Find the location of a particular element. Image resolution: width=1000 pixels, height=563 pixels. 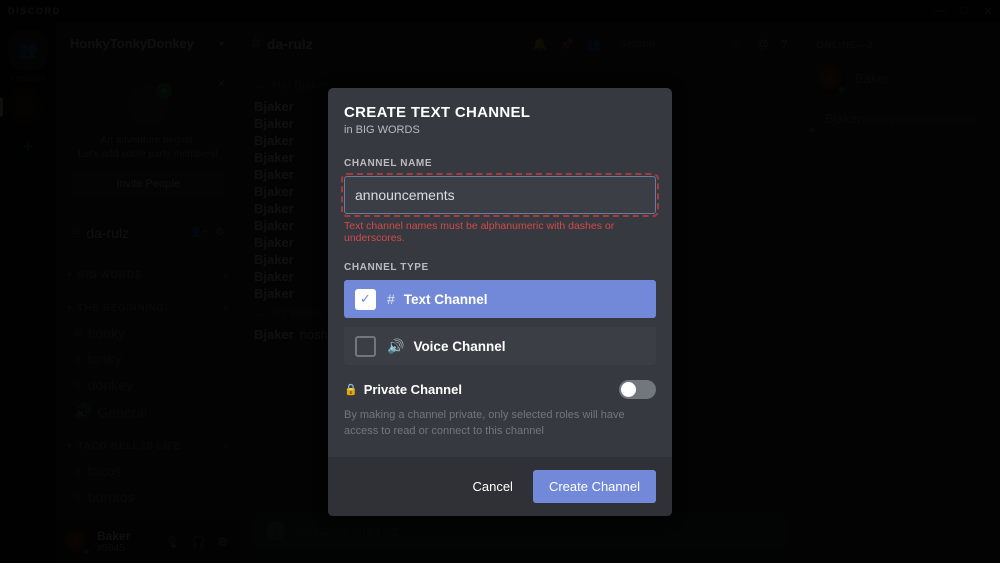

checkbox-unchecked-icon is located at coordinates (365, 346).